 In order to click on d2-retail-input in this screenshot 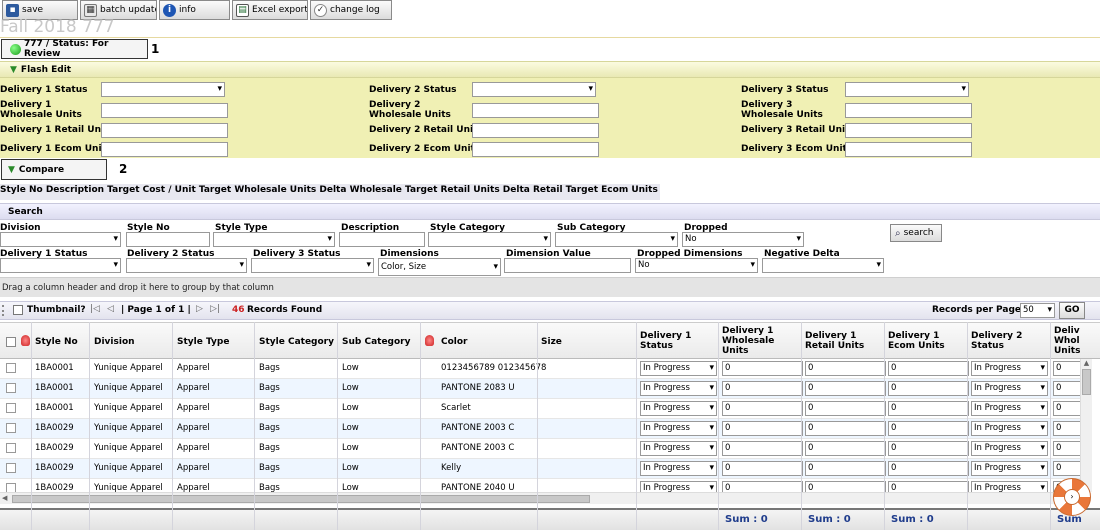, I will do `click(535, 130)`.